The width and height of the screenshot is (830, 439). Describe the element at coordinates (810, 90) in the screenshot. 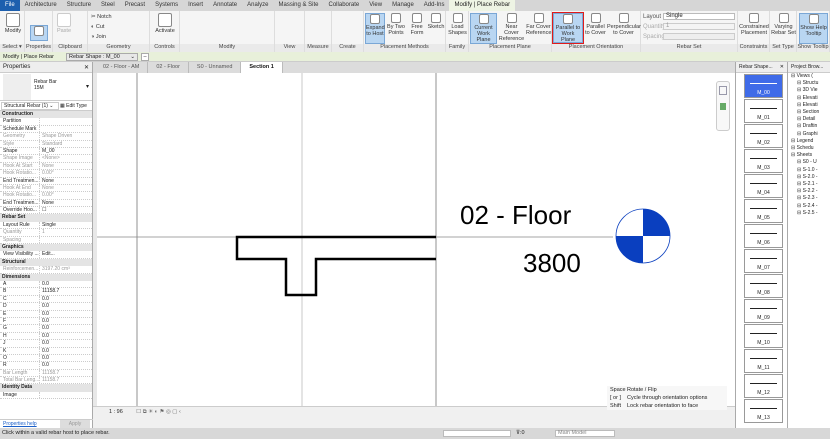

I see `browser-item: ⊟ 3D Vie` at that location.